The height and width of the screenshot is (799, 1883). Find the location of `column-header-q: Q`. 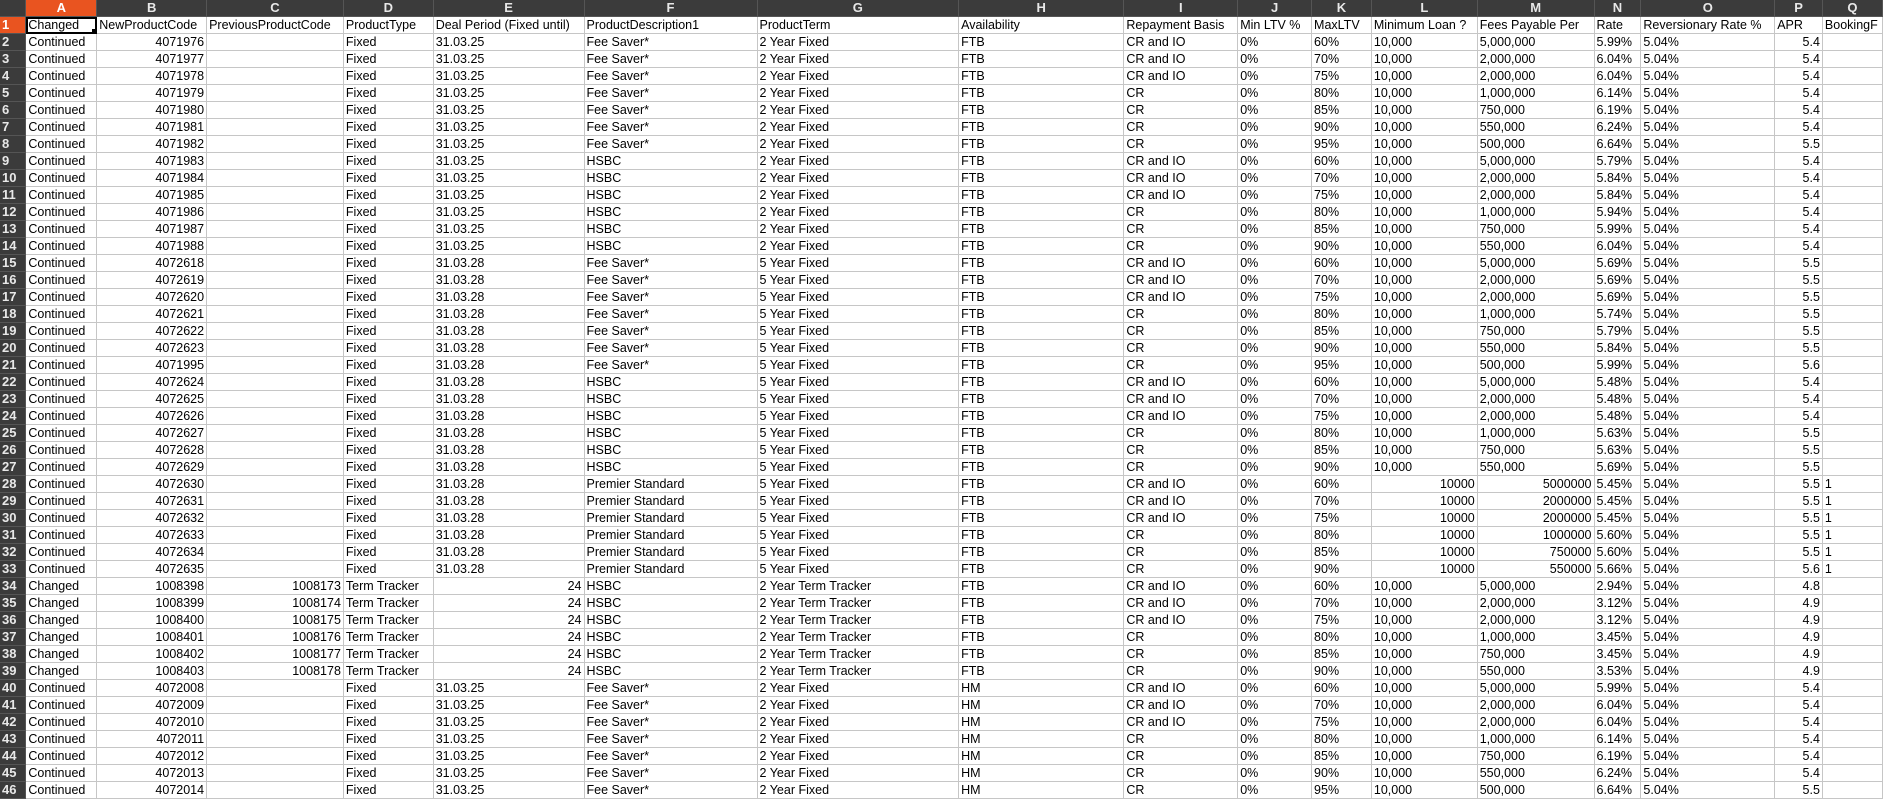

column-header-q: Q is located at coordinates (1852, 8).